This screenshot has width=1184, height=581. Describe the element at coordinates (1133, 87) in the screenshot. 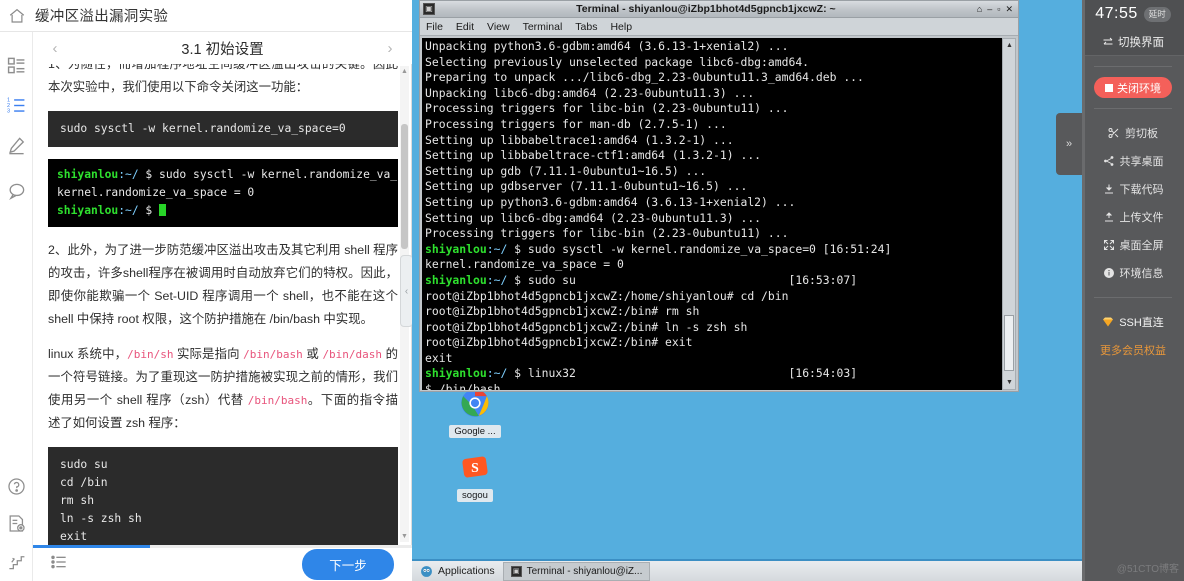

I see `close-environment-button: 关闭环境` at that location.